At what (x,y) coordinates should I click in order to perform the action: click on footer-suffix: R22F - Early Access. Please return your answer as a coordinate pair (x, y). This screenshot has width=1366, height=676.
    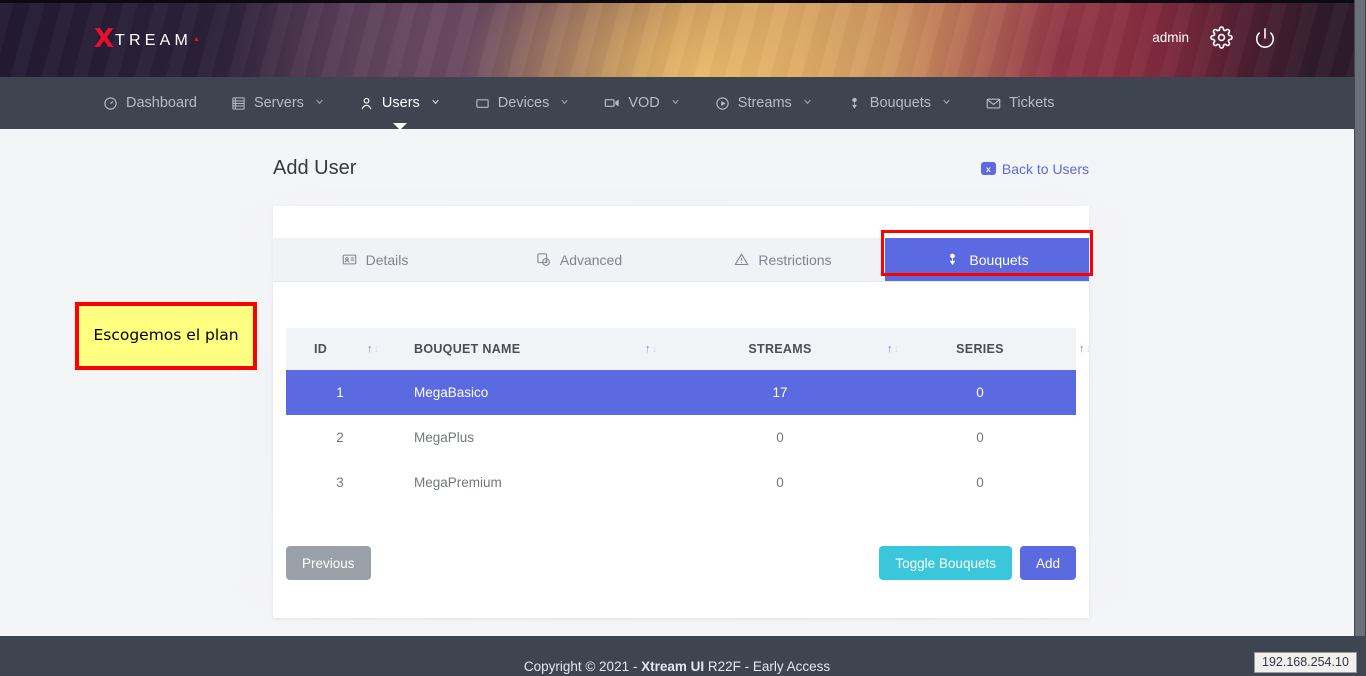
    Looking at the image, I should click on (767, 666).